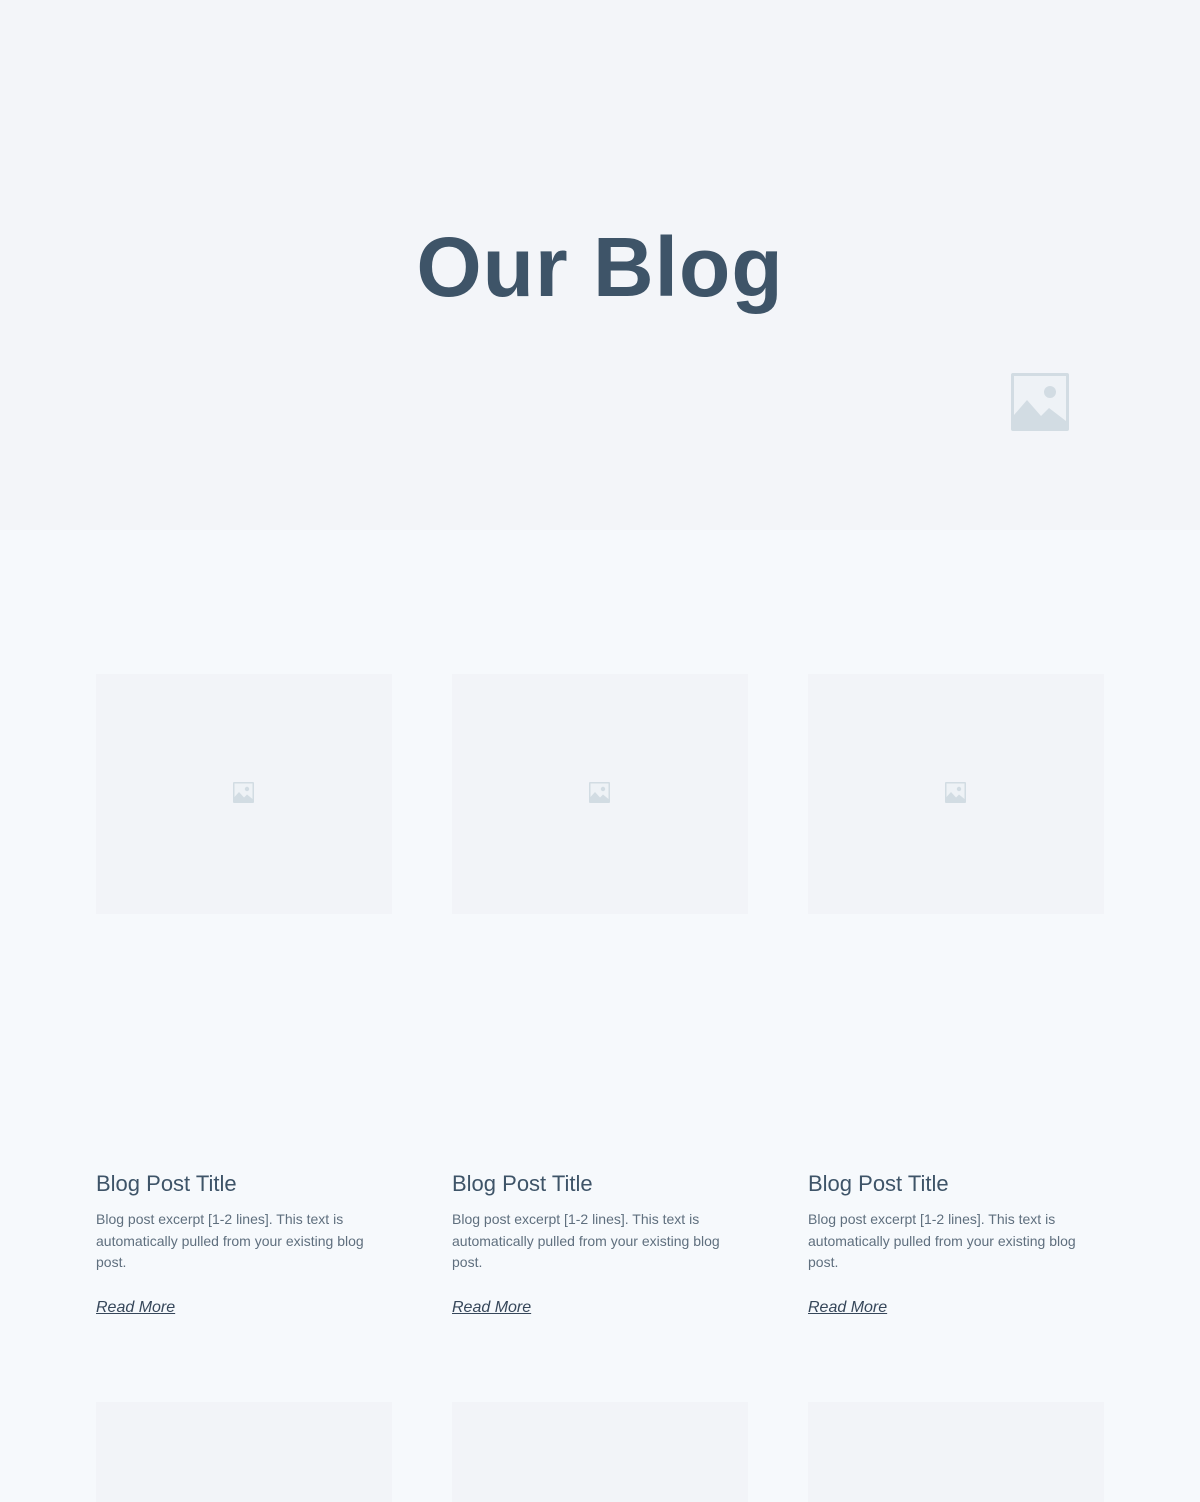  I want to click on page-title: Our Blog, so click(600, 267).